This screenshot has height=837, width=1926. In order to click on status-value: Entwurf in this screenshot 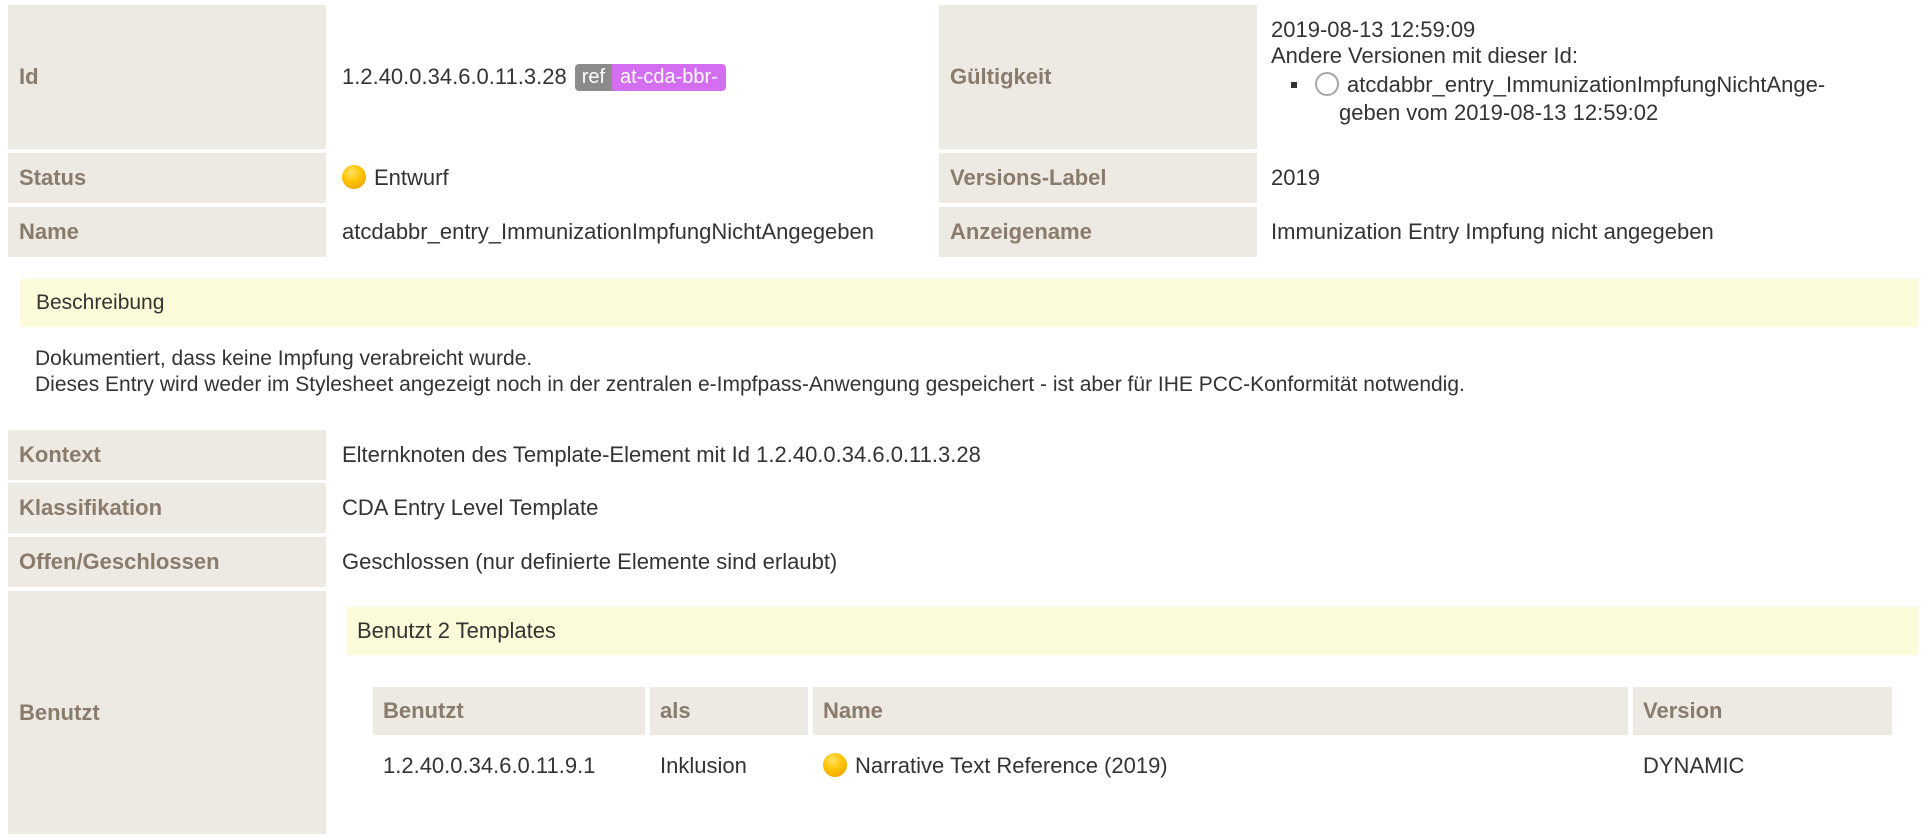, I will do `click(637, 178)`.